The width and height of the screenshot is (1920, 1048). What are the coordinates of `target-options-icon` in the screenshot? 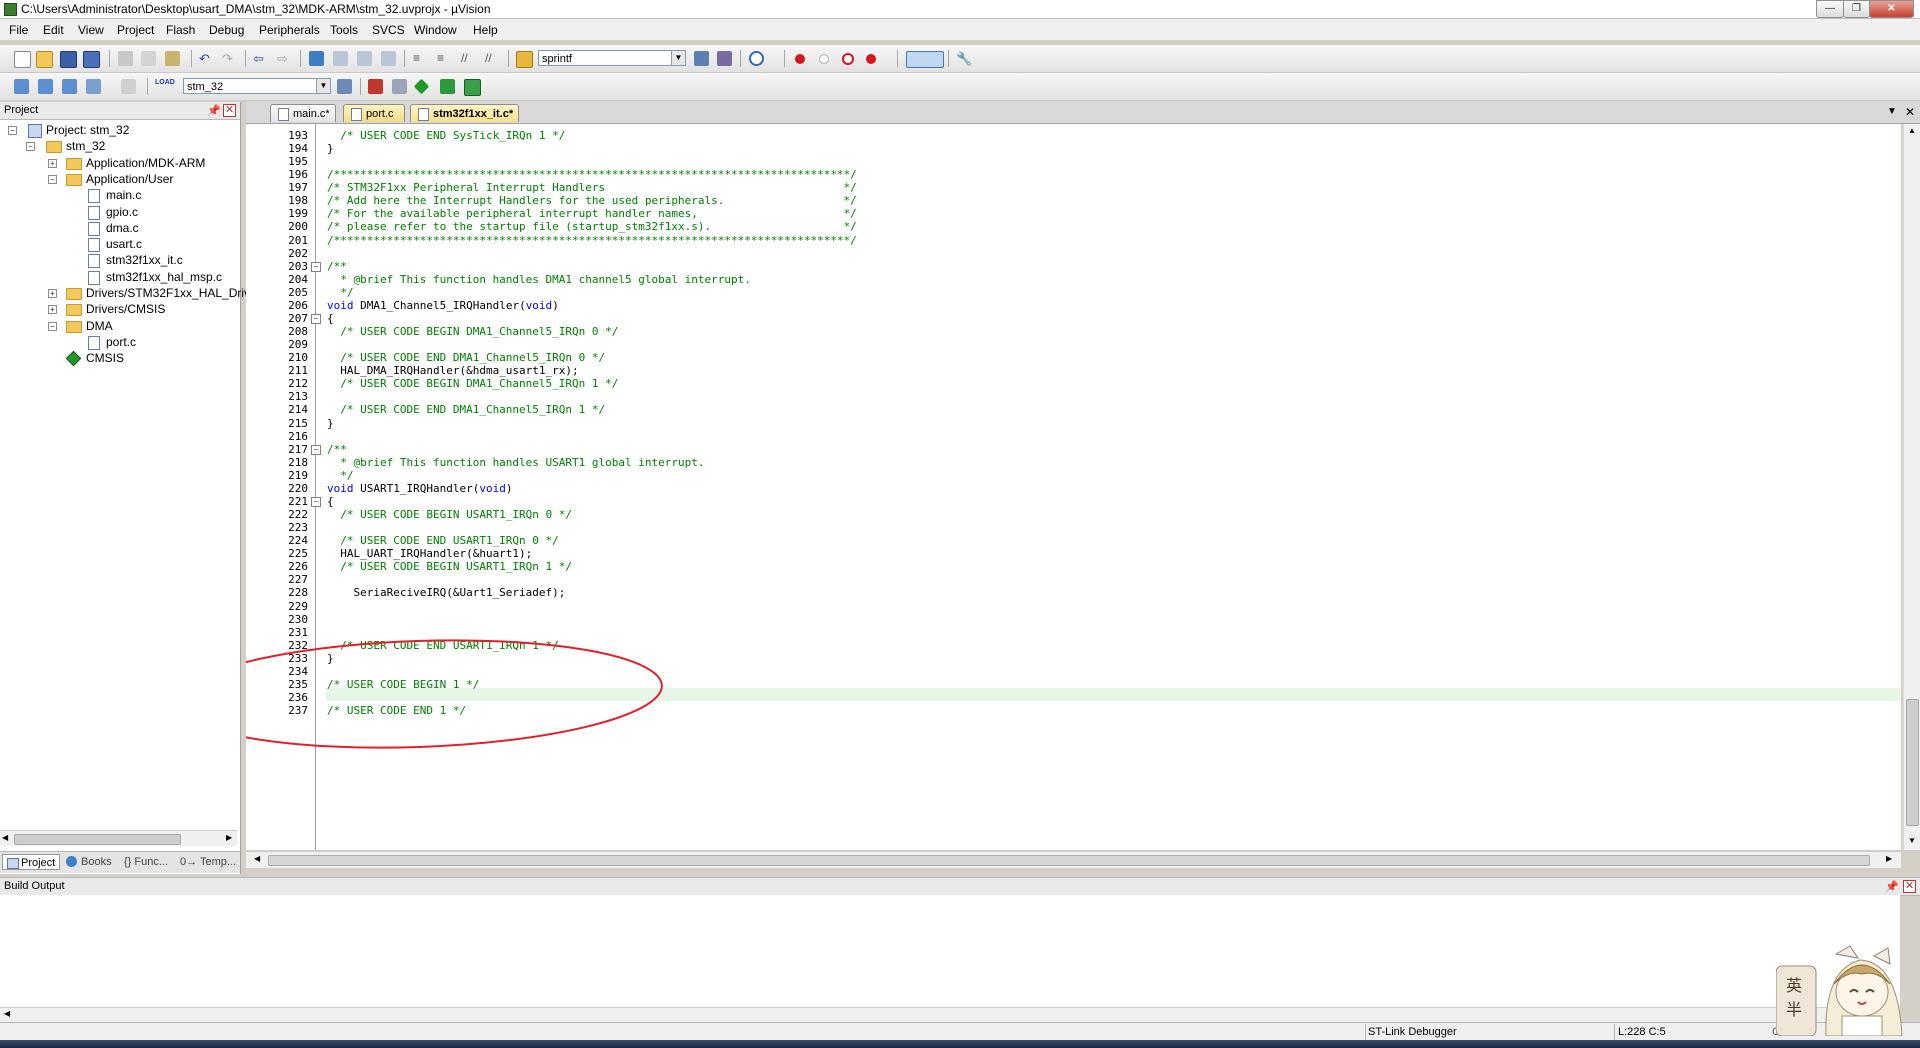 It's located at (344, 86).